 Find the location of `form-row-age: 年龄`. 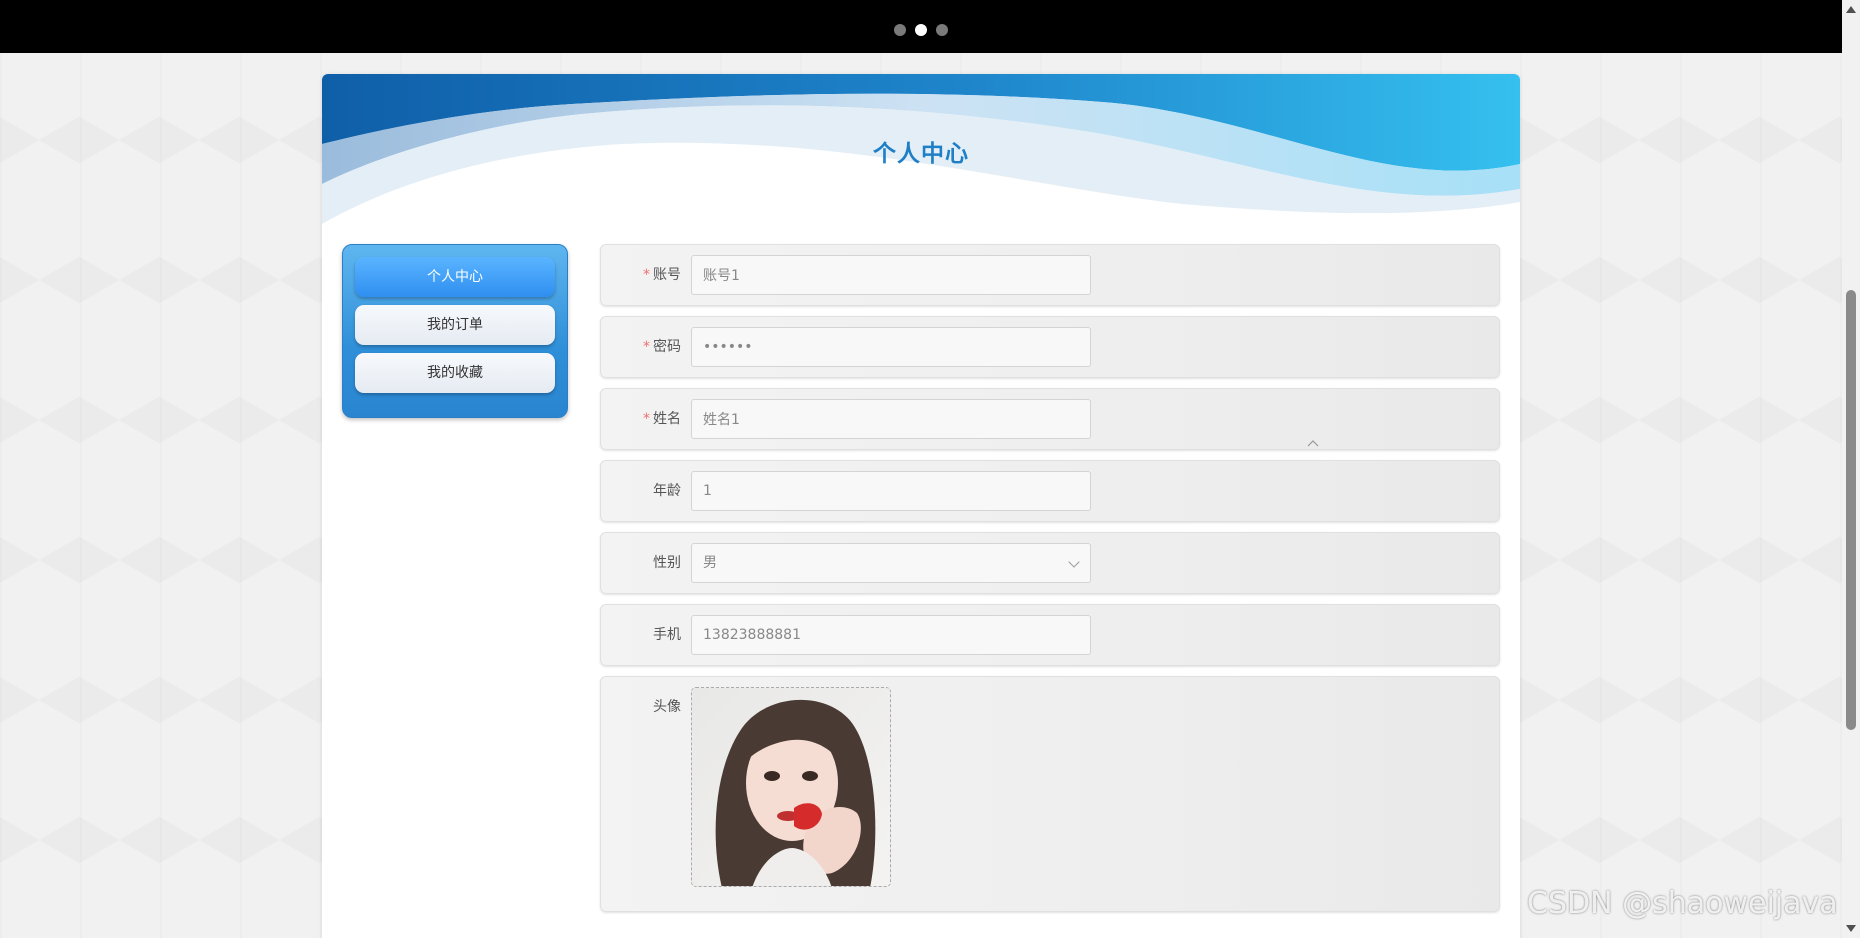

form-row-age: 年龄 is located at coordinates (1050, 491).